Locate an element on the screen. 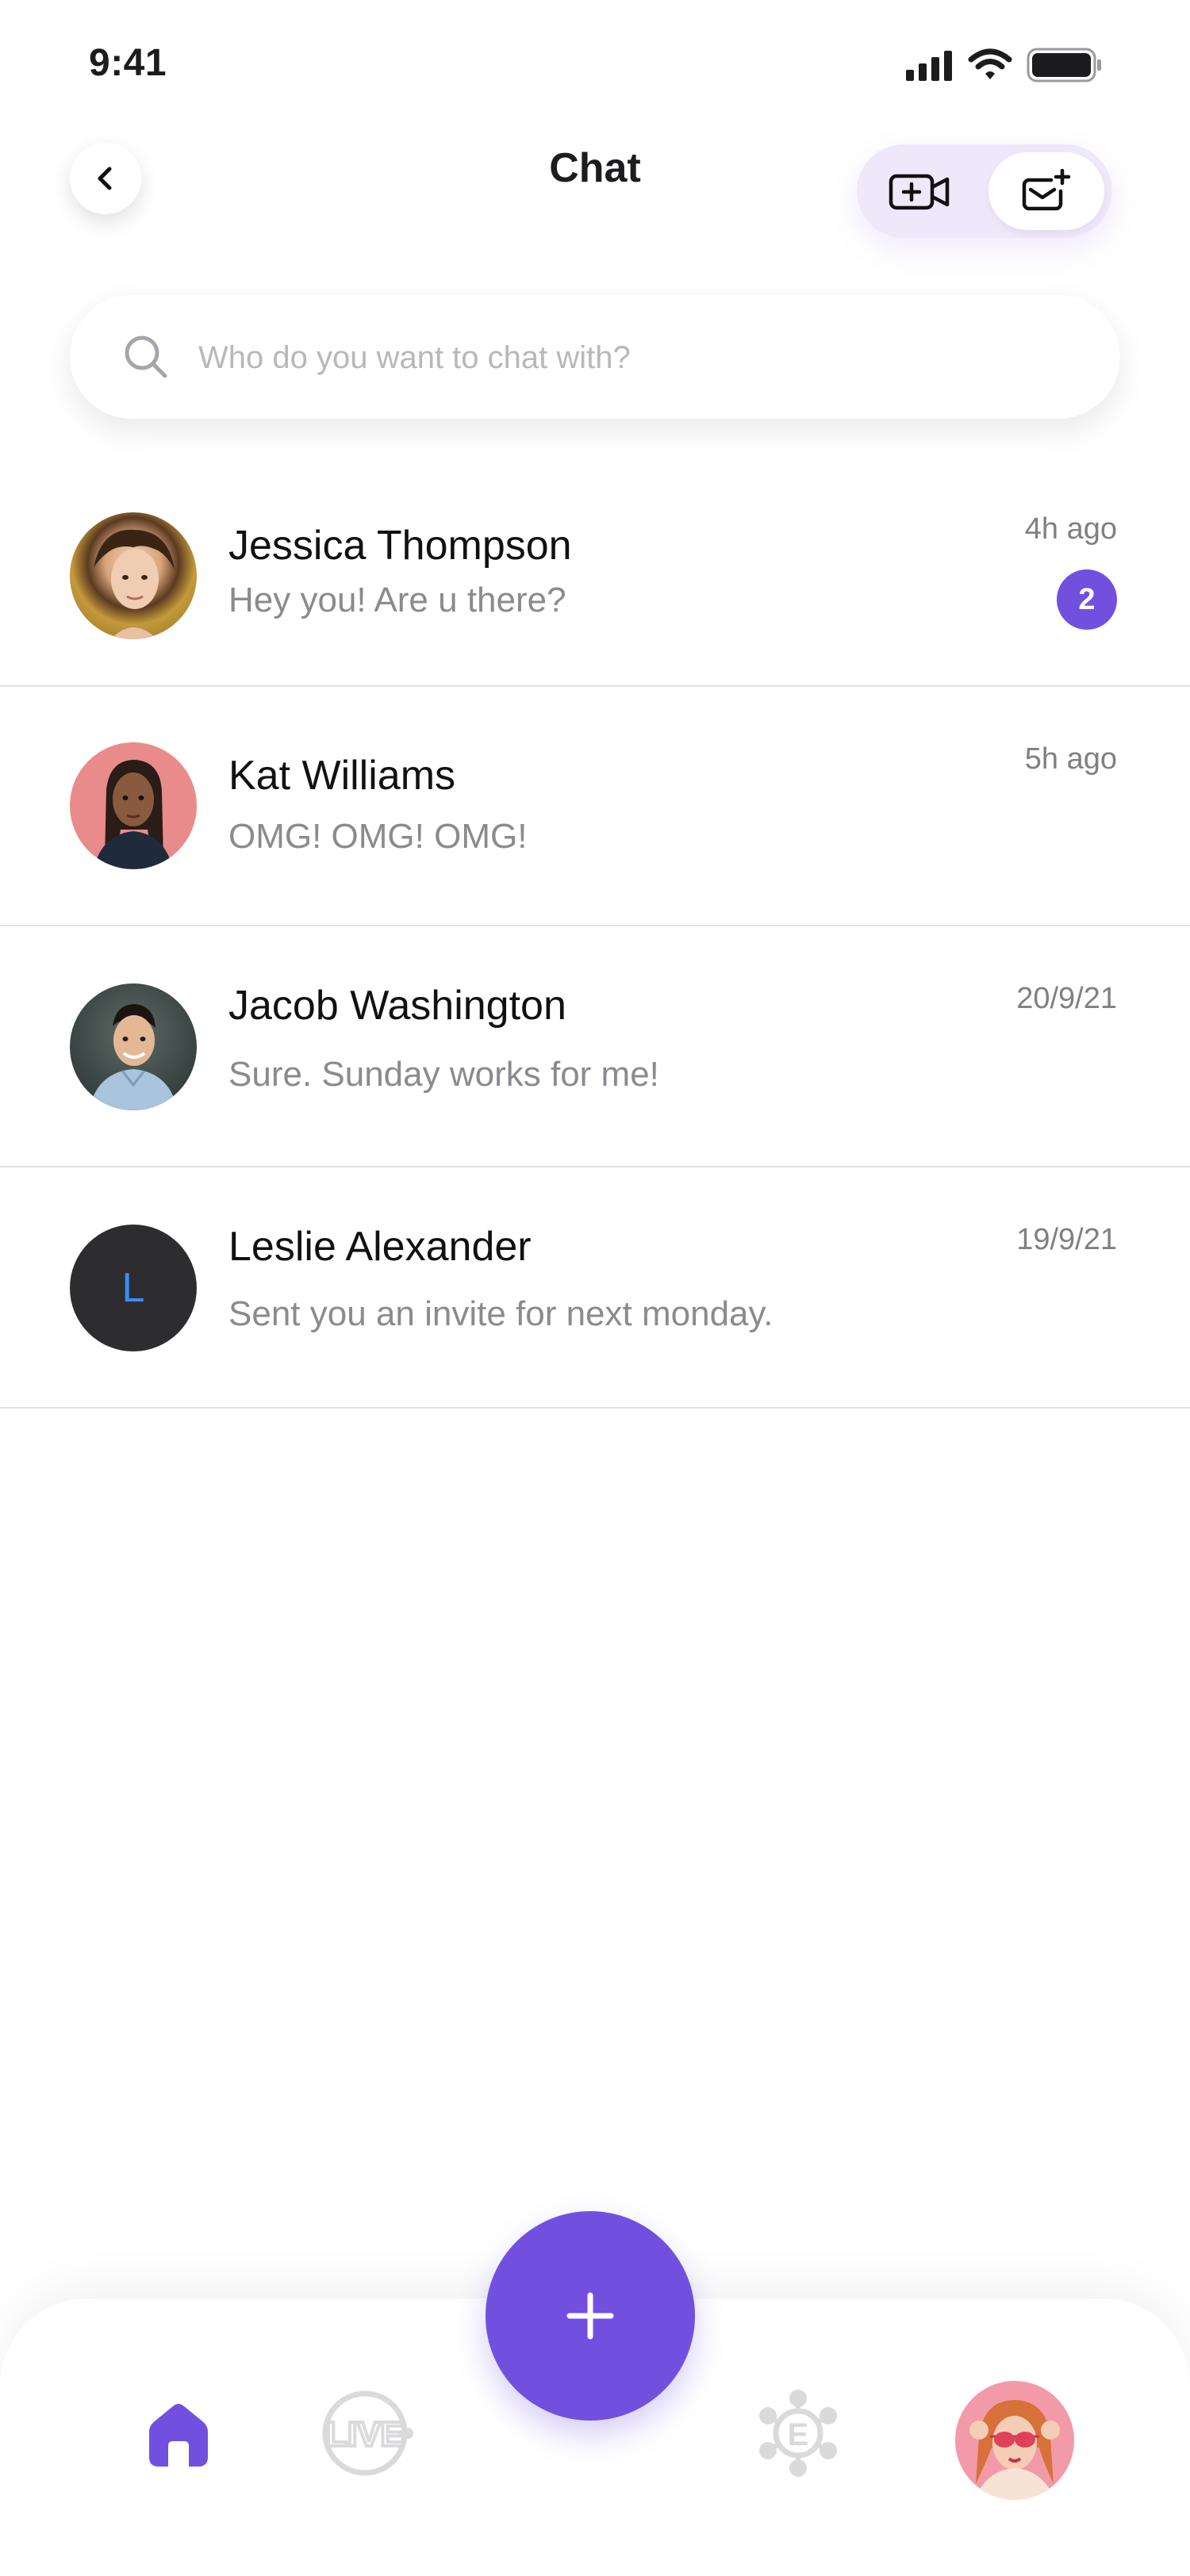  search-bar is located at coordinates (595, 357).